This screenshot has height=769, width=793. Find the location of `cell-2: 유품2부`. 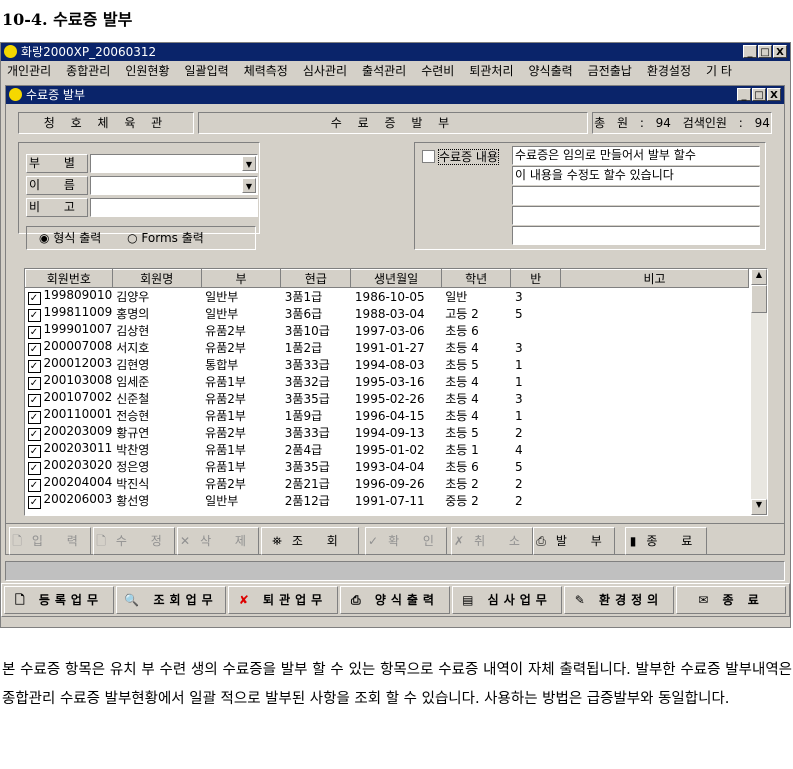

cell-2: 유품2부 is located at coordinates (225, 399).